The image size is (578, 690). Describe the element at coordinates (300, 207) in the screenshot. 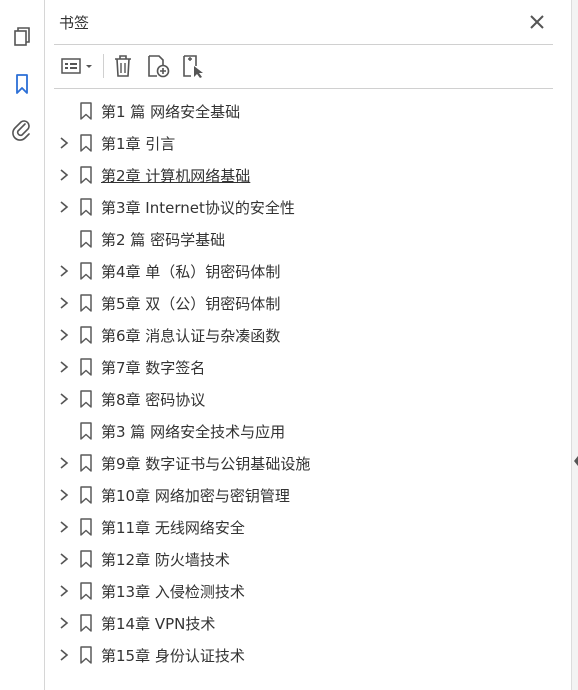

I see `bookmark-item: 第3章 Internet协议的安全性` at that location.